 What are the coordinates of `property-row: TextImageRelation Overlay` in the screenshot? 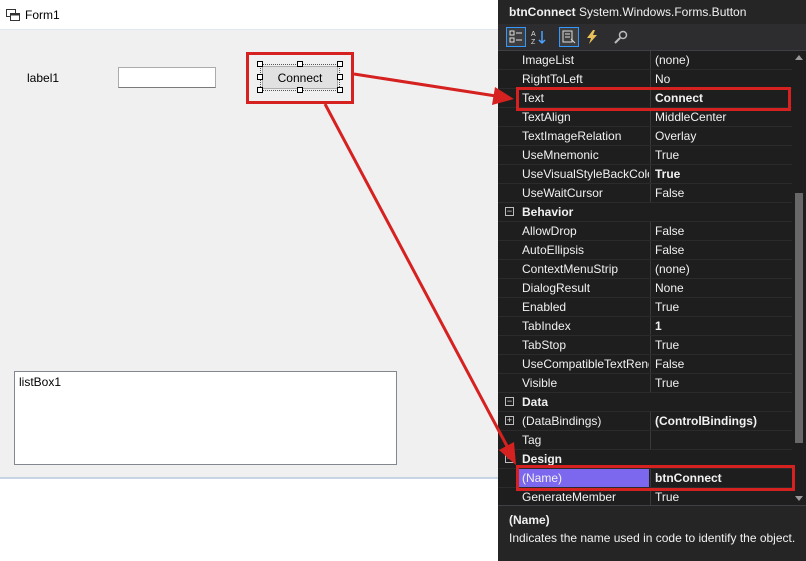 It's located at (645, 136).